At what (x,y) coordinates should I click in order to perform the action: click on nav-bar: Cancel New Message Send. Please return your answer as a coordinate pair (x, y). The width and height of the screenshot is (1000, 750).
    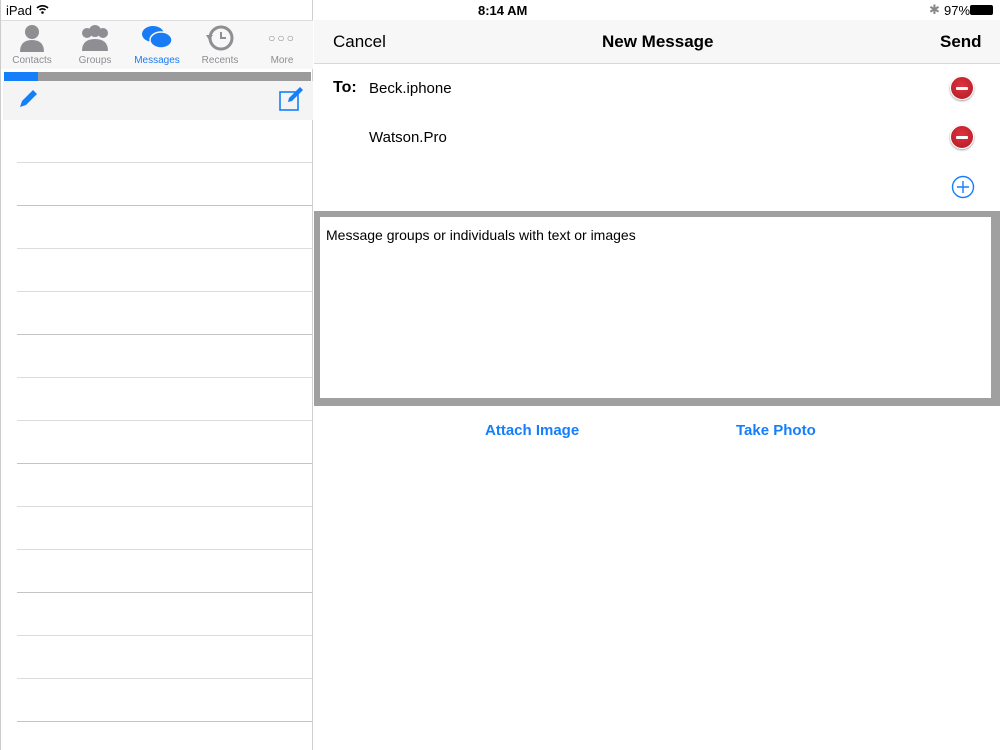
    Looking at the image, I should click on (657, 42).